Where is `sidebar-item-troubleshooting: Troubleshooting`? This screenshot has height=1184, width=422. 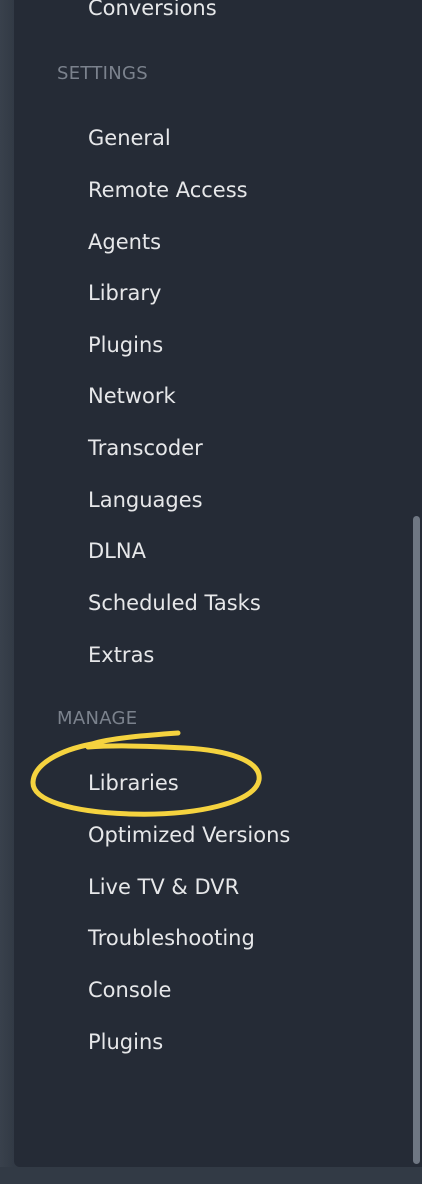 sidebar-item-troubleshooting: Troubleshooting is located at coordinates (171, 938).